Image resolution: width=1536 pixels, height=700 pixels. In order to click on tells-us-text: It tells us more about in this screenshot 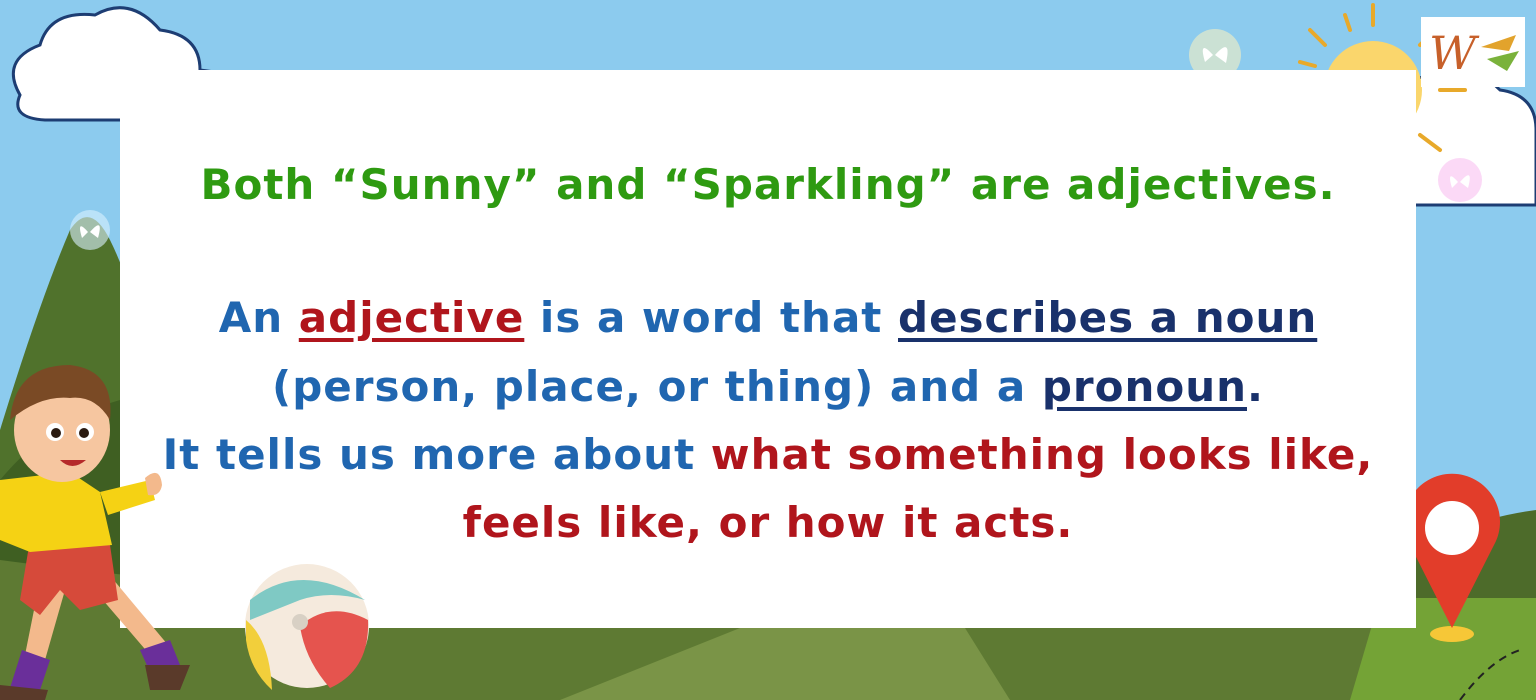, I will do `click(436, 454)`.